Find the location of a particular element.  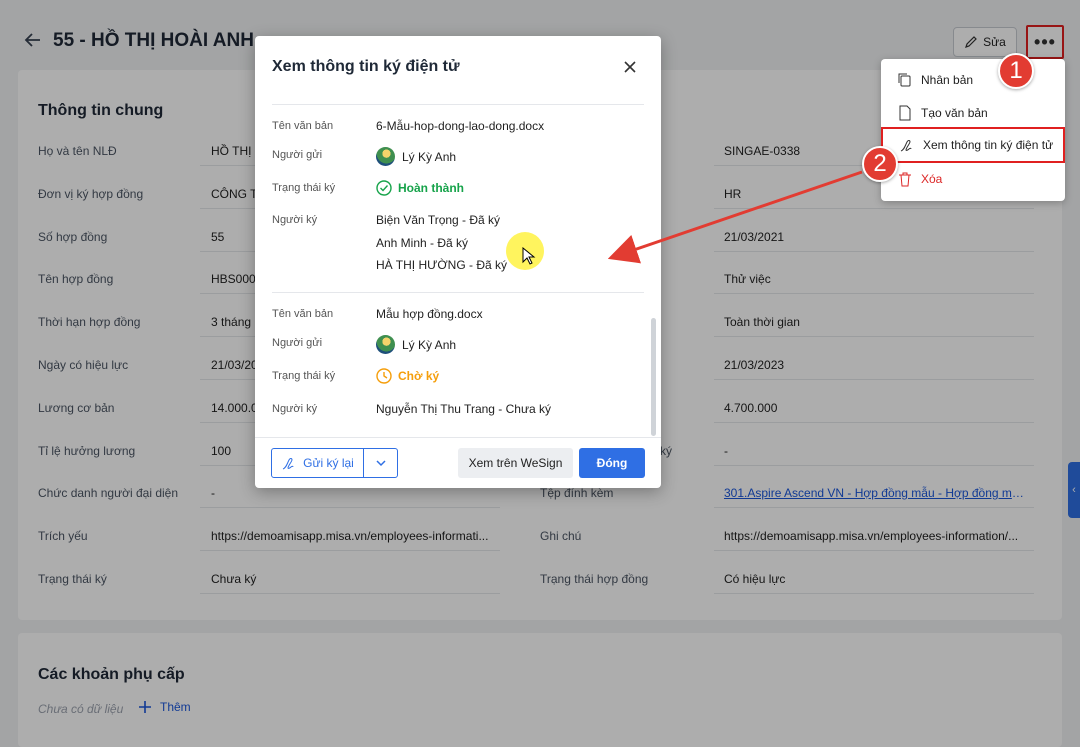

resend-sign-label: Gửi ký lại is located at coordinates (328, 463).